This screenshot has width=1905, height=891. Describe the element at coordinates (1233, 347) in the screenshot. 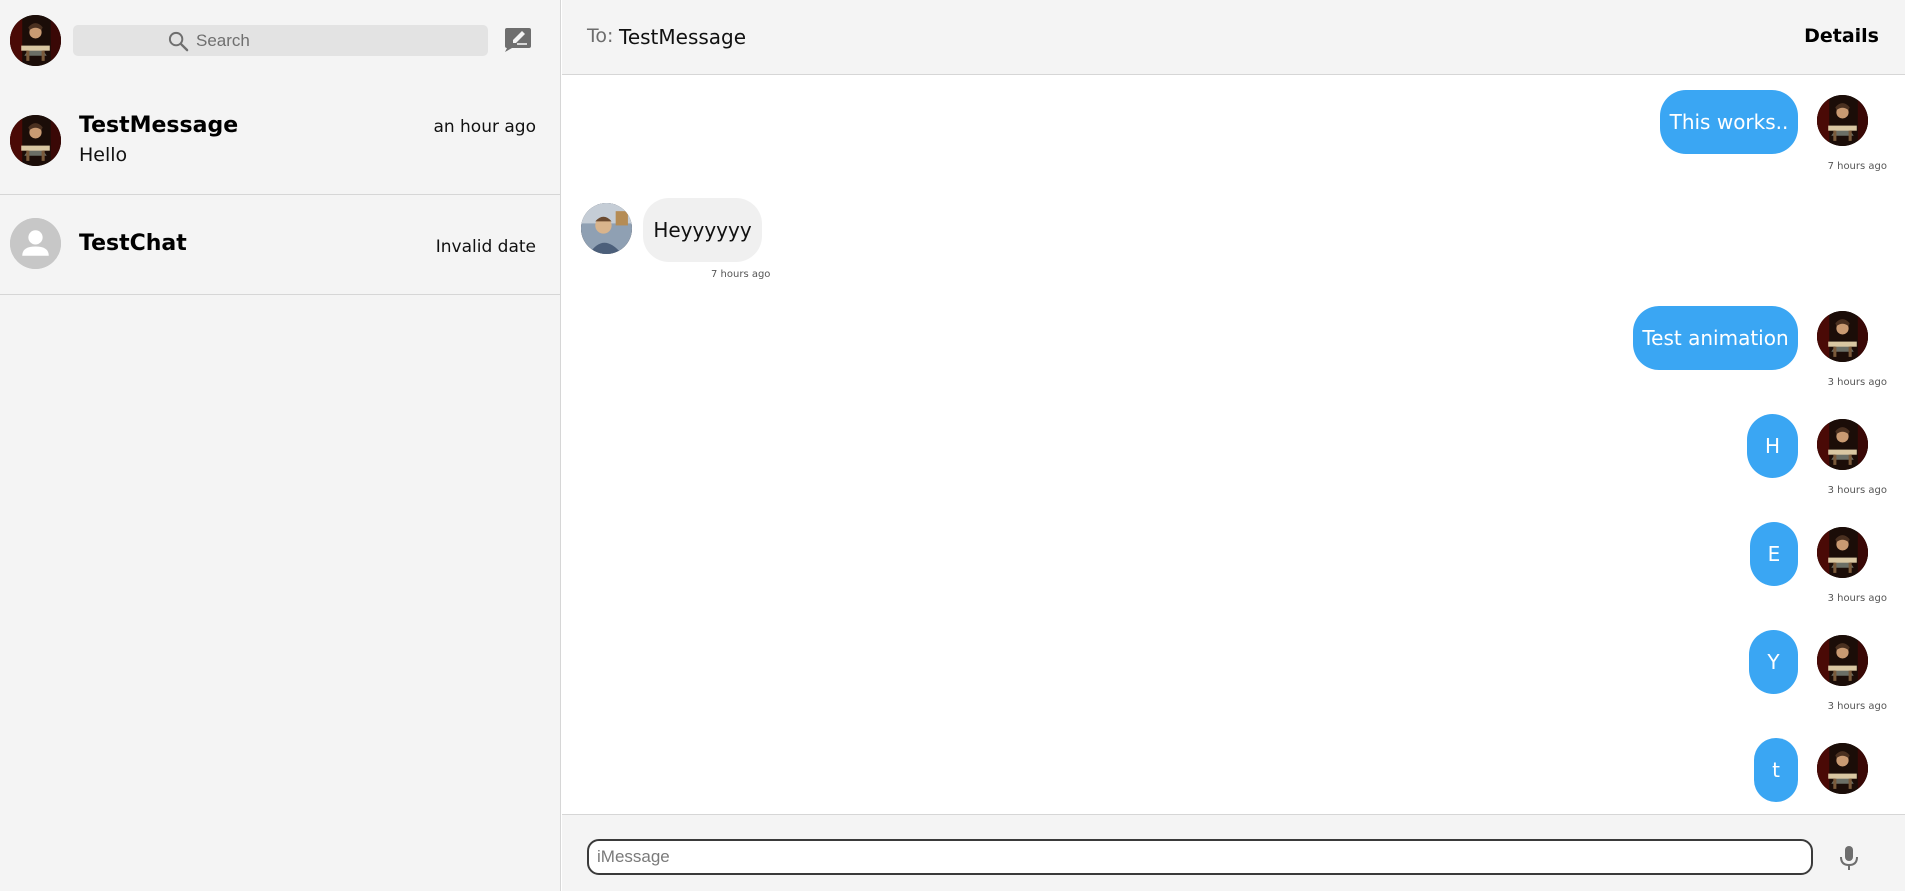

I see `message-sent: Test animation 3 hours ago` at that location.